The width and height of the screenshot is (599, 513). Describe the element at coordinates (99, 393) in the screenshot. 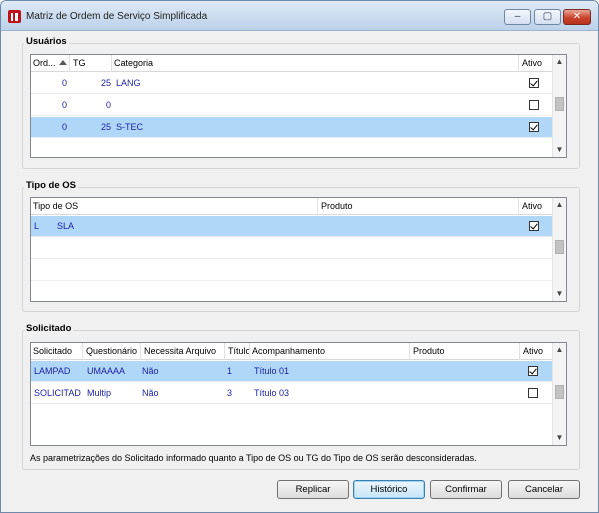

I see `questionario-cell: Multip` at that location.